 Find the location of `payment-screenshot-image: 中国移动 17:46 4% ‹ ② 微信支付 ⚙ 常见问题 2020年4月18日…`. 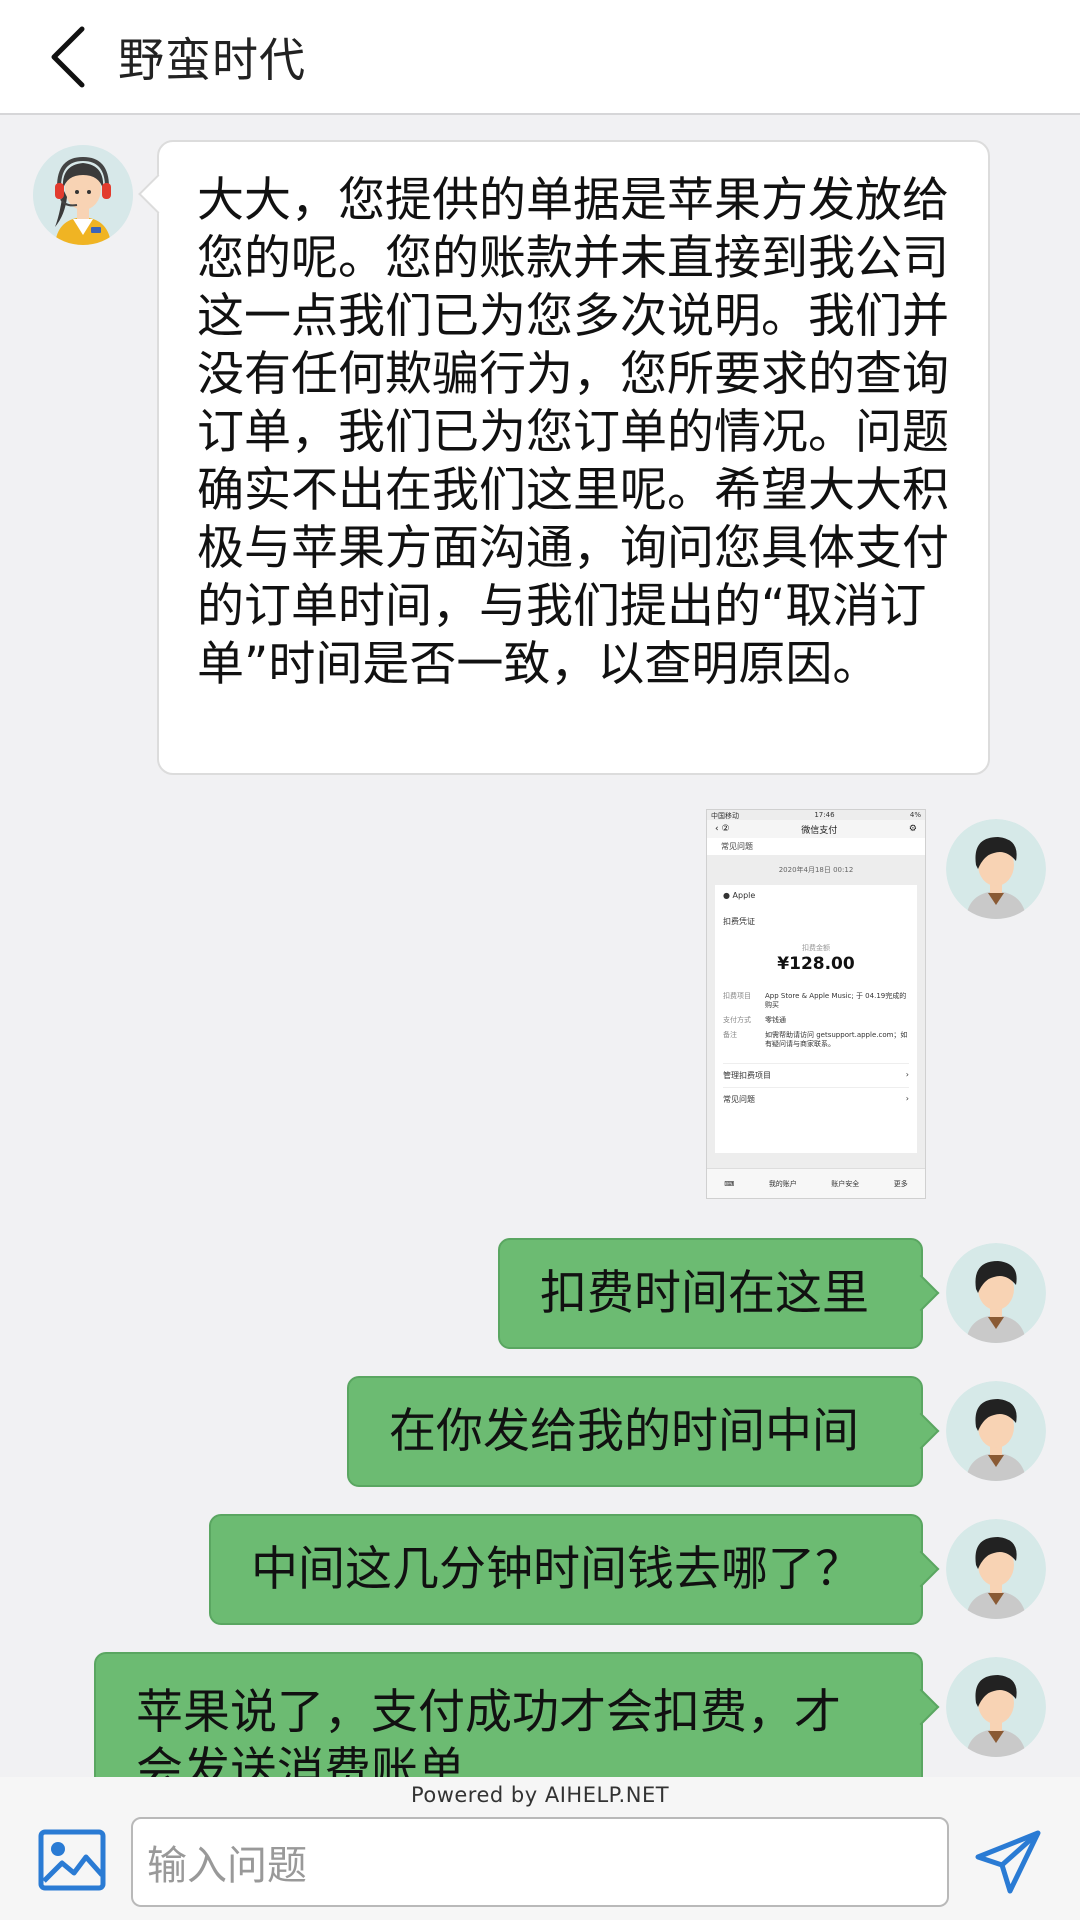

payment-screenshot-image: 中国移动 17:46 4% ‹ ② 微信支付 ⚙ 常见问题 2020年4月18日… is located at coordinates (816, 1004).